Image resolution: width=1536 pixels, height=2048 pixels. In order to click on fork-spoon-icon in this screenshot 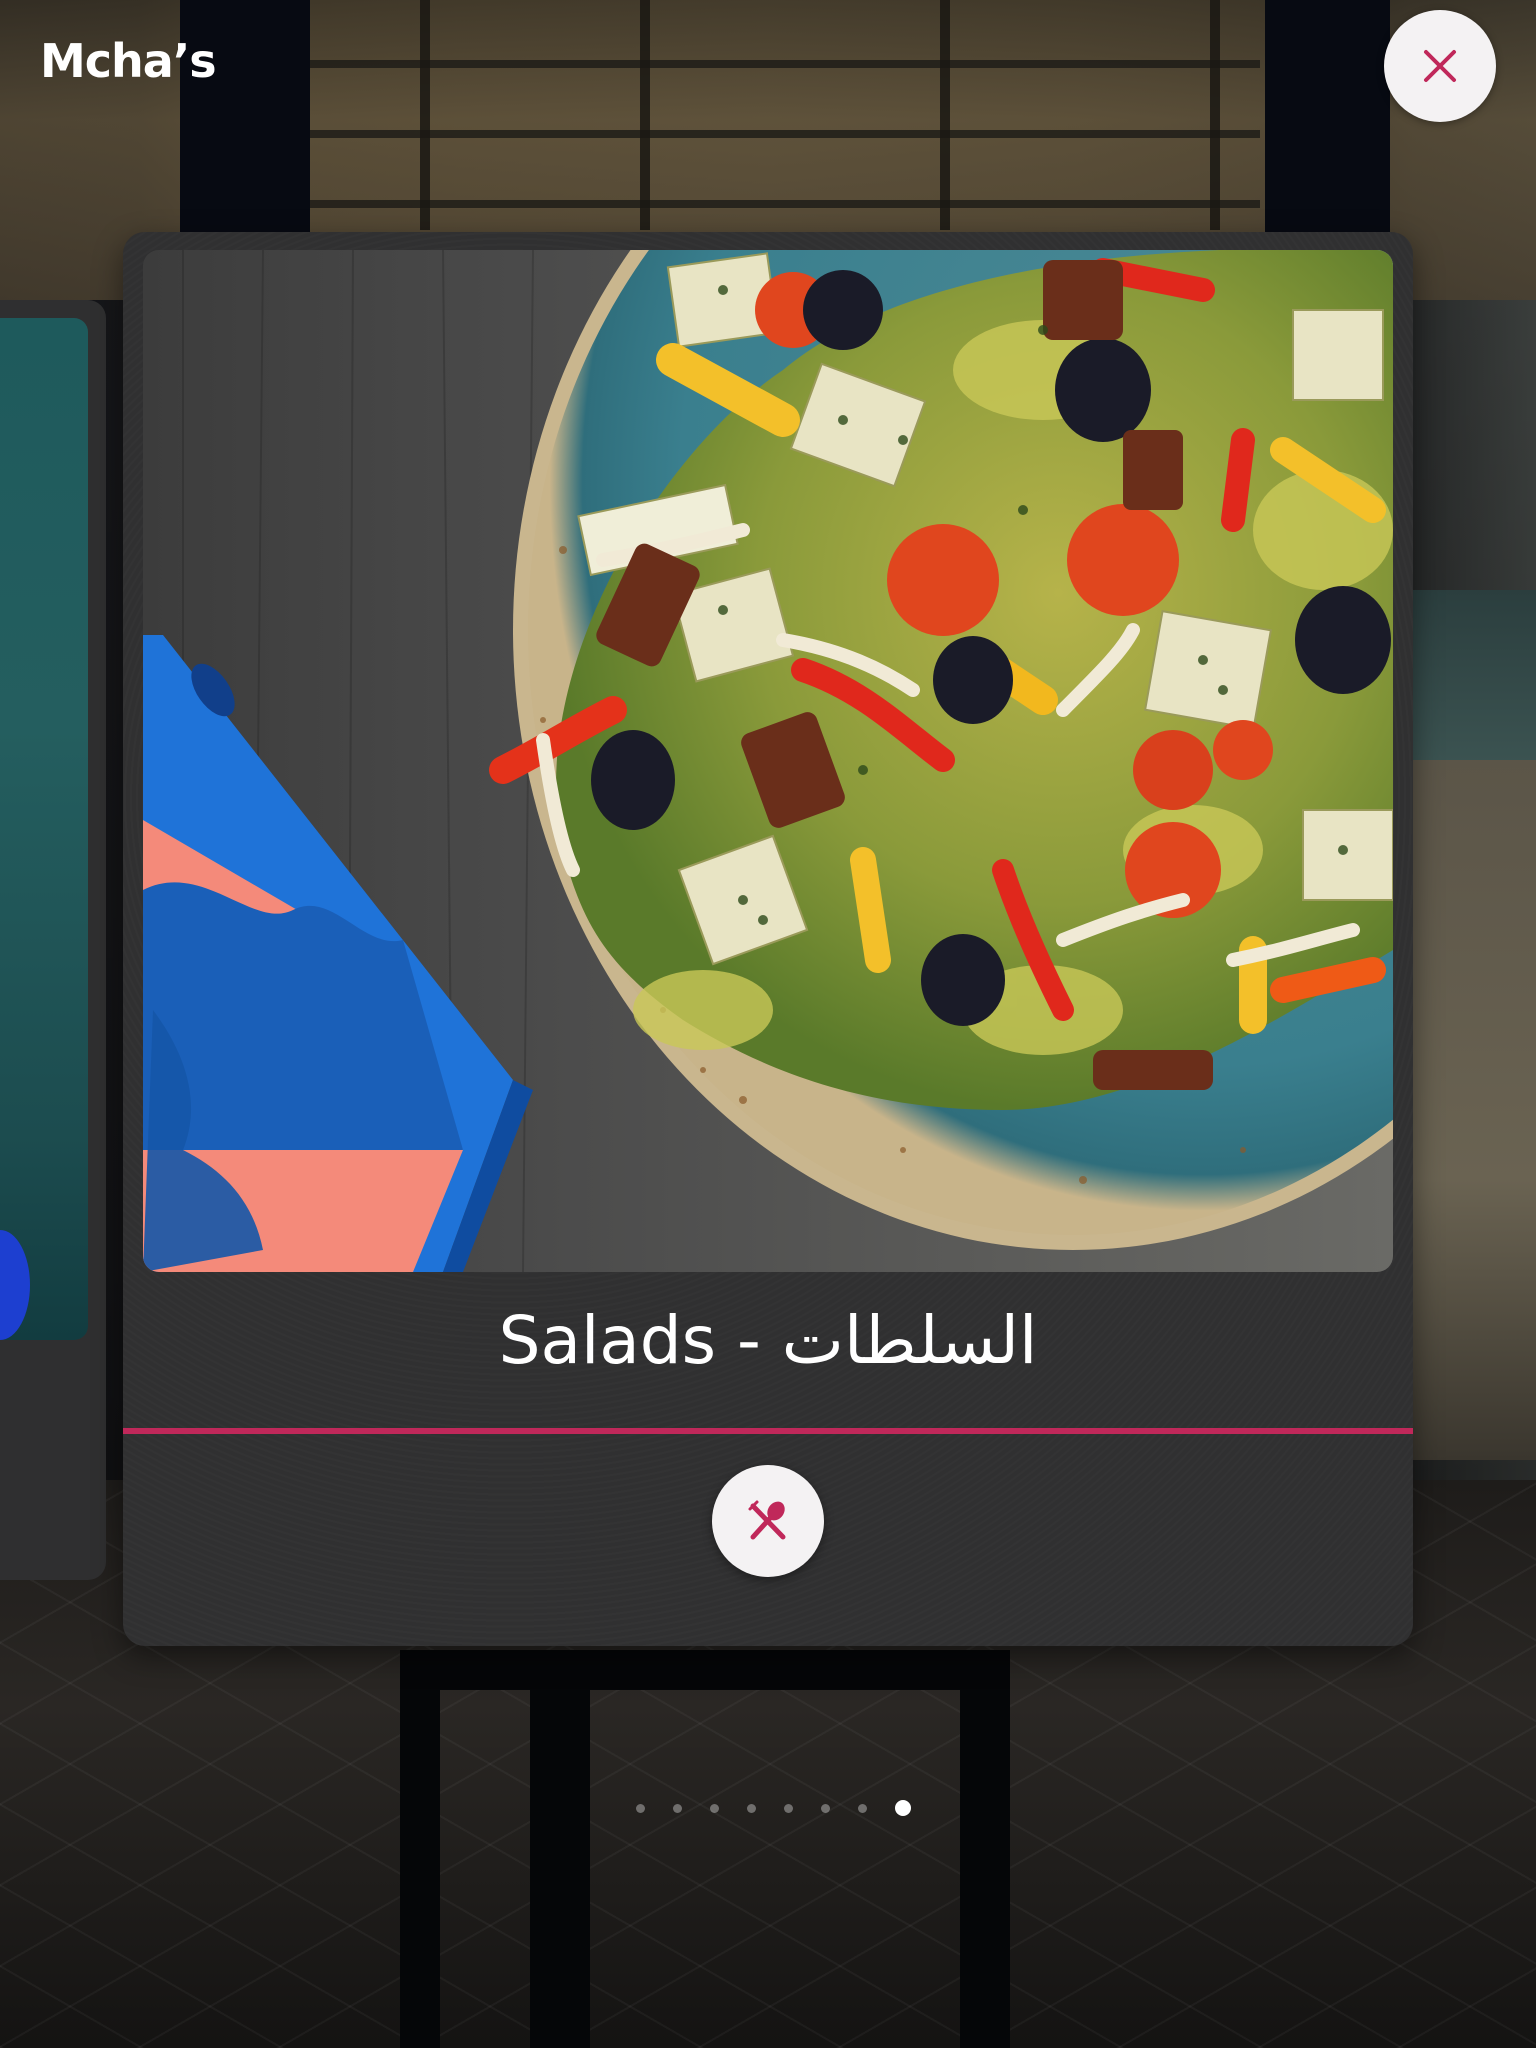, I will do `click(767, 1520)`.